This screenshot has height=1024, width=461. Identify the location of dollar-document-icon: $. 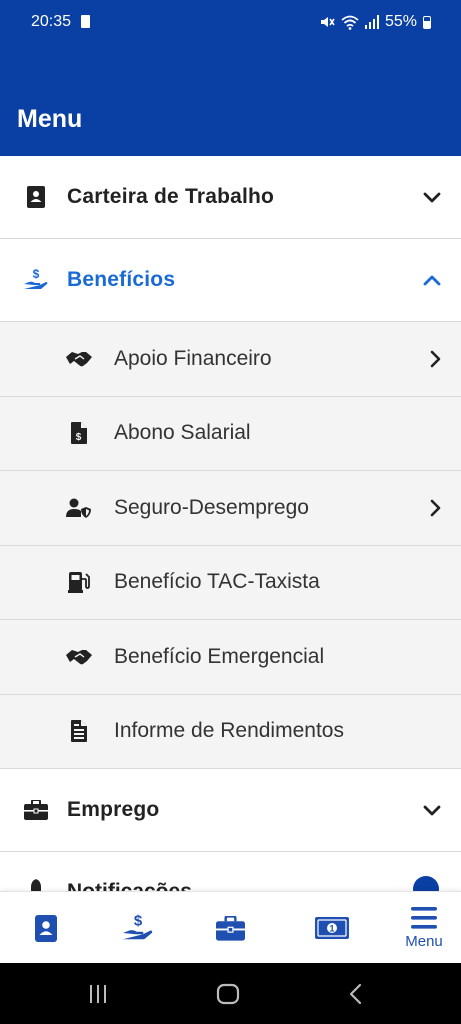
(79, 433).